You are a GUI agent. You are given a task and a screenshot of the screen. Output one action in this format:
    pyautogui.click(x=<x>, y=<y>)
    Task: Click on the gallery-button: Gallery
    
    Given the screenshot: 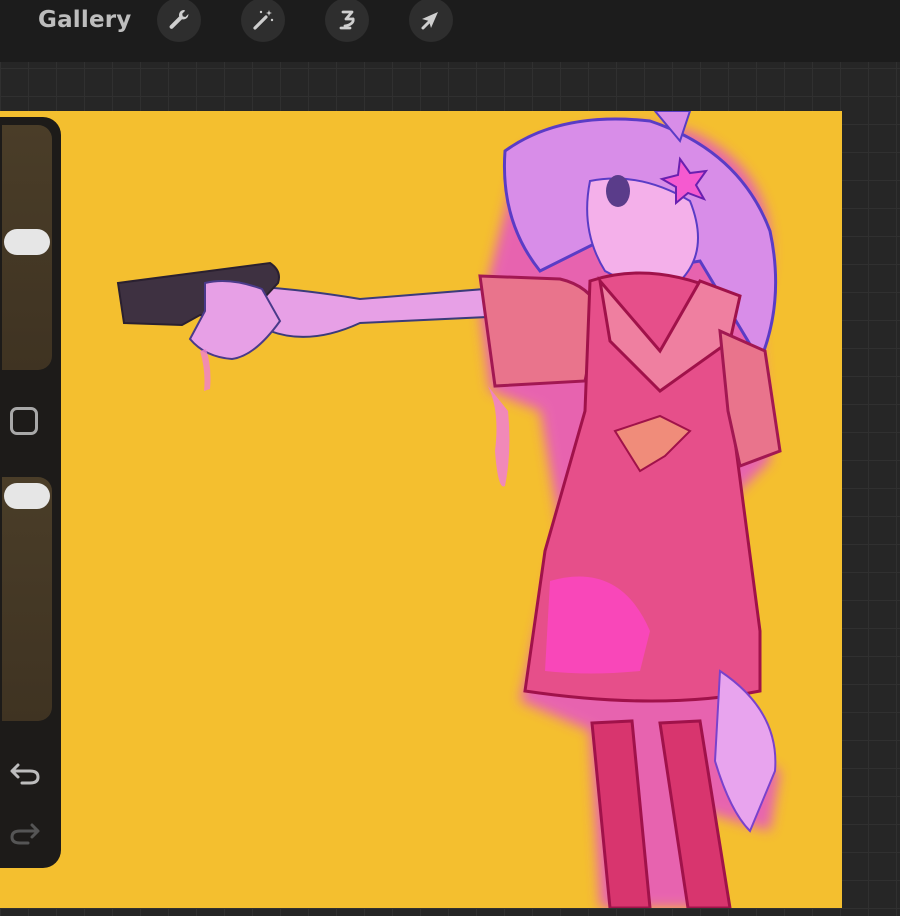 What is the action you would take?
    pyautogui.click(x=85, y=20)
    